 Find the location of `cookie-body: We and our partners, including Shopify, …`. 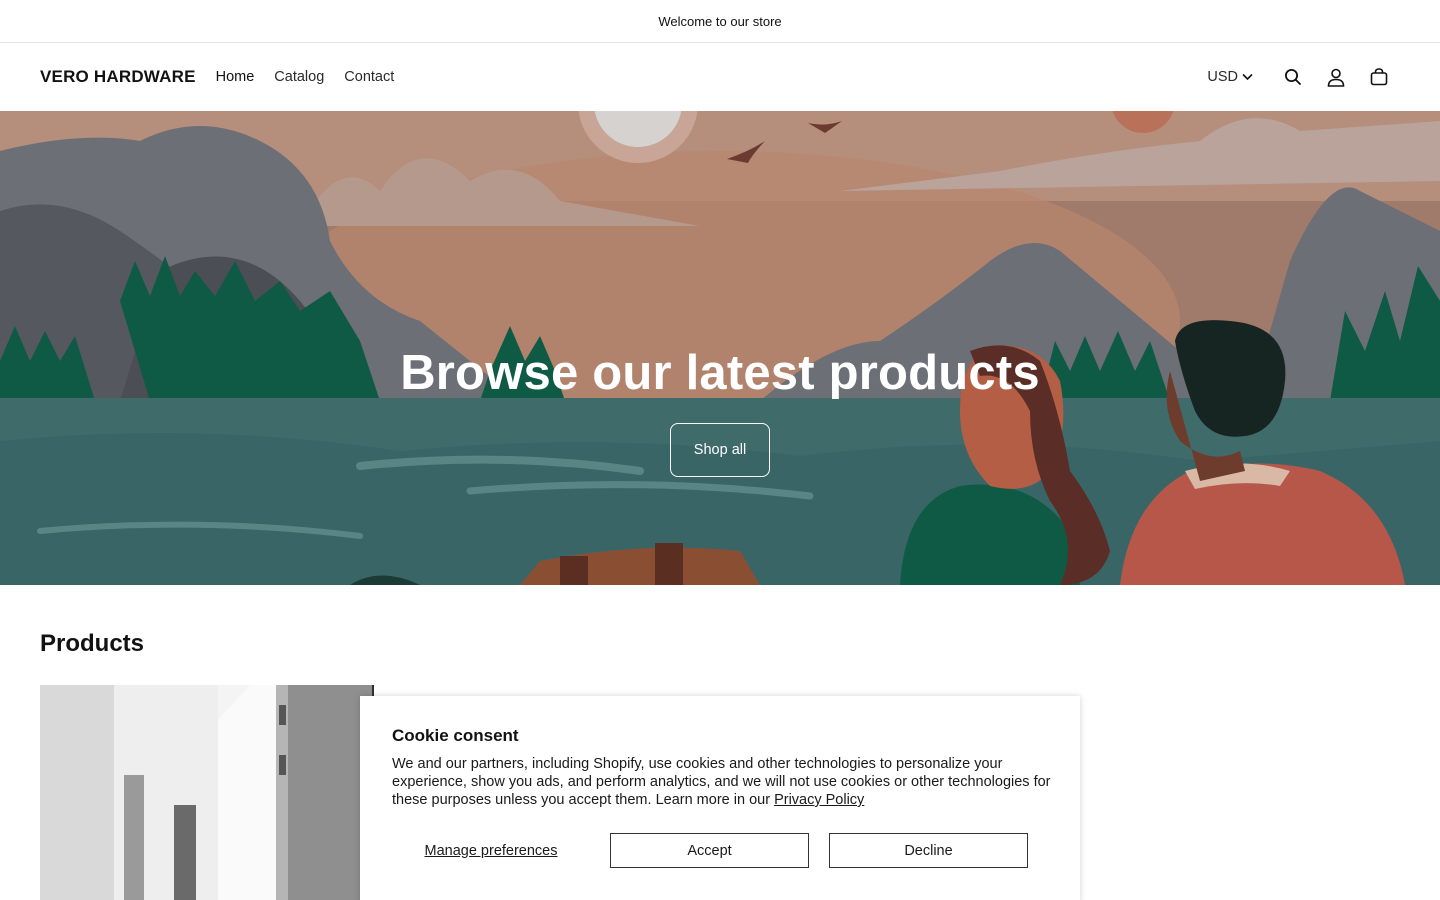

cookie-body: We and our partners, including Shopify, … is located at coordinates (721, 782).